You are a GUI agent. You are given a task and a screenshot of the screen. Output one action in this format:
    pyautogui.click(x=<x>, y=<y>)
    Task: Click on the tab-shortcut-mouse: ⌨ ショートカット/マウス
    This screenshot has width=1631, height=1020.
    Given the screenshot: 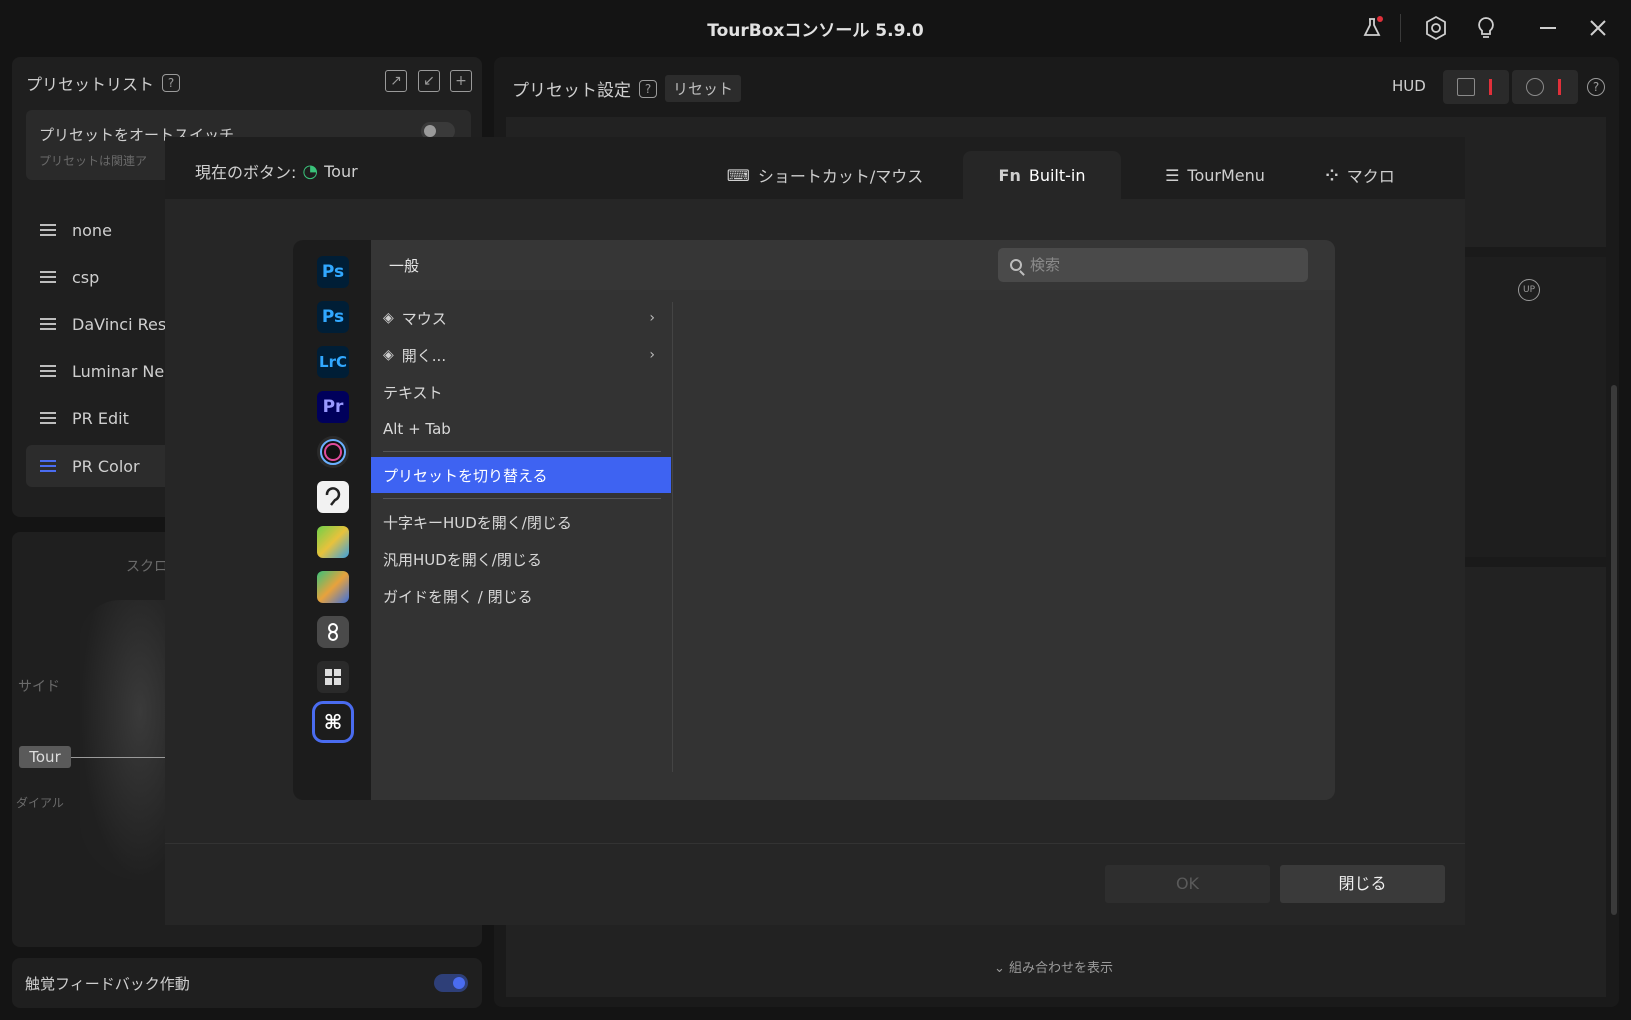 What is the action you would take?
    pyautogui.click(x=825, y=175)
    